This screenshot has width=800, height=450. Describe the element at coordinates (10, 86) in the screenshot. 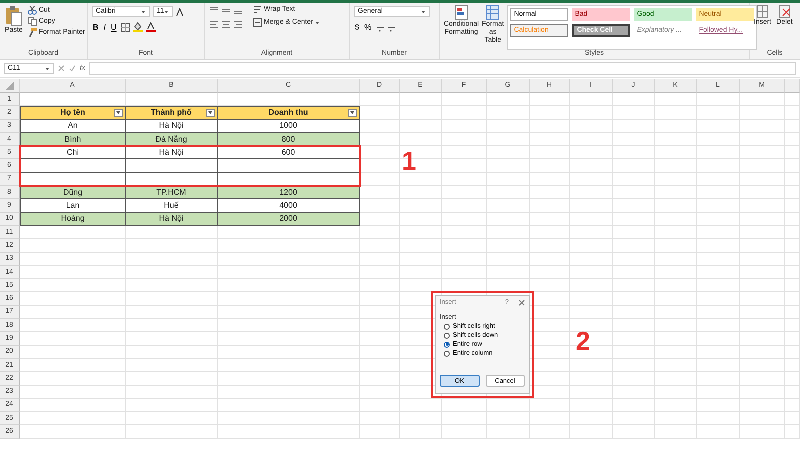

I see `select-all-button` at that location.